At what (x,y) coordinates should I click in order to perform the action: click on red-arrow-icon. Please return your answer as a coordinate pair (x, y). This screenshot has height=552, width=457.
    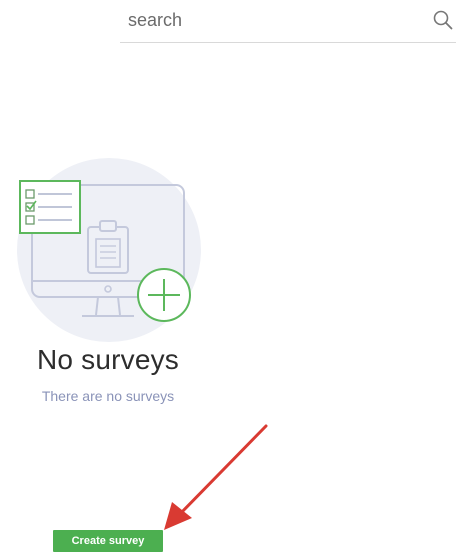
    Looking at the image, I should click on (216, 477).